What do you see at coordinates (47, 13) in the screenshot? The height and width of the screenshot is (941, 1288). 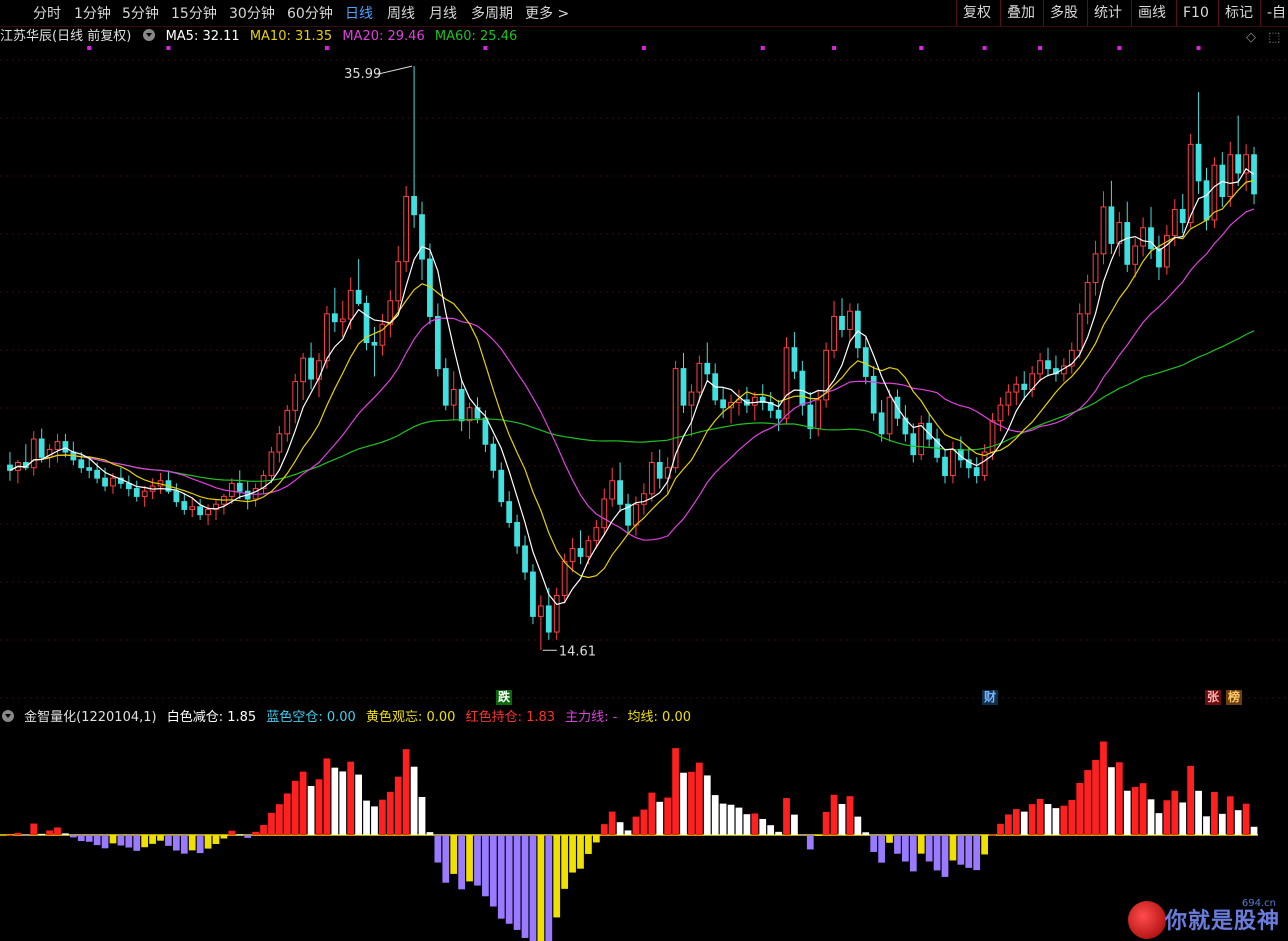 I see `period-fenshi: 分时` at bounding box center [47, 13].